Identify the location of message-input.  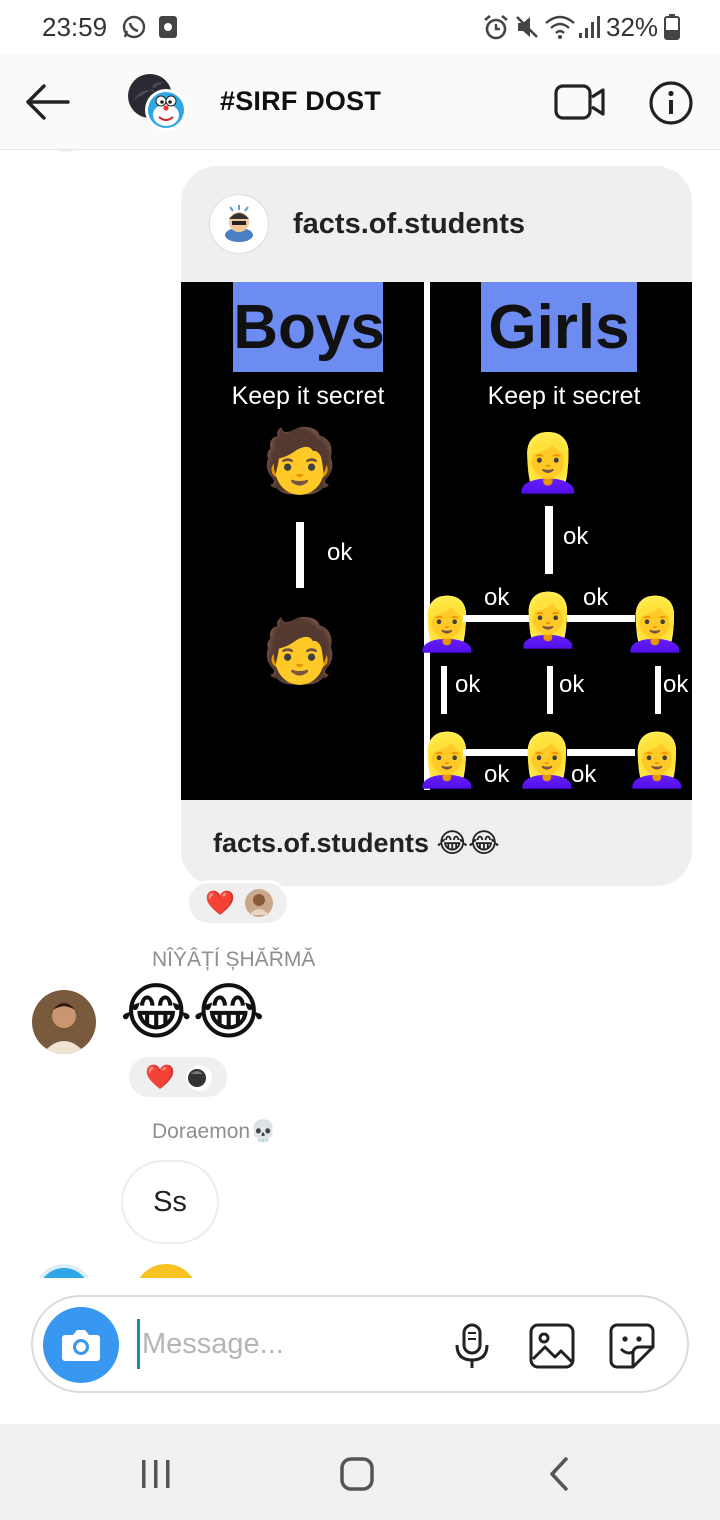
(282, 1344).